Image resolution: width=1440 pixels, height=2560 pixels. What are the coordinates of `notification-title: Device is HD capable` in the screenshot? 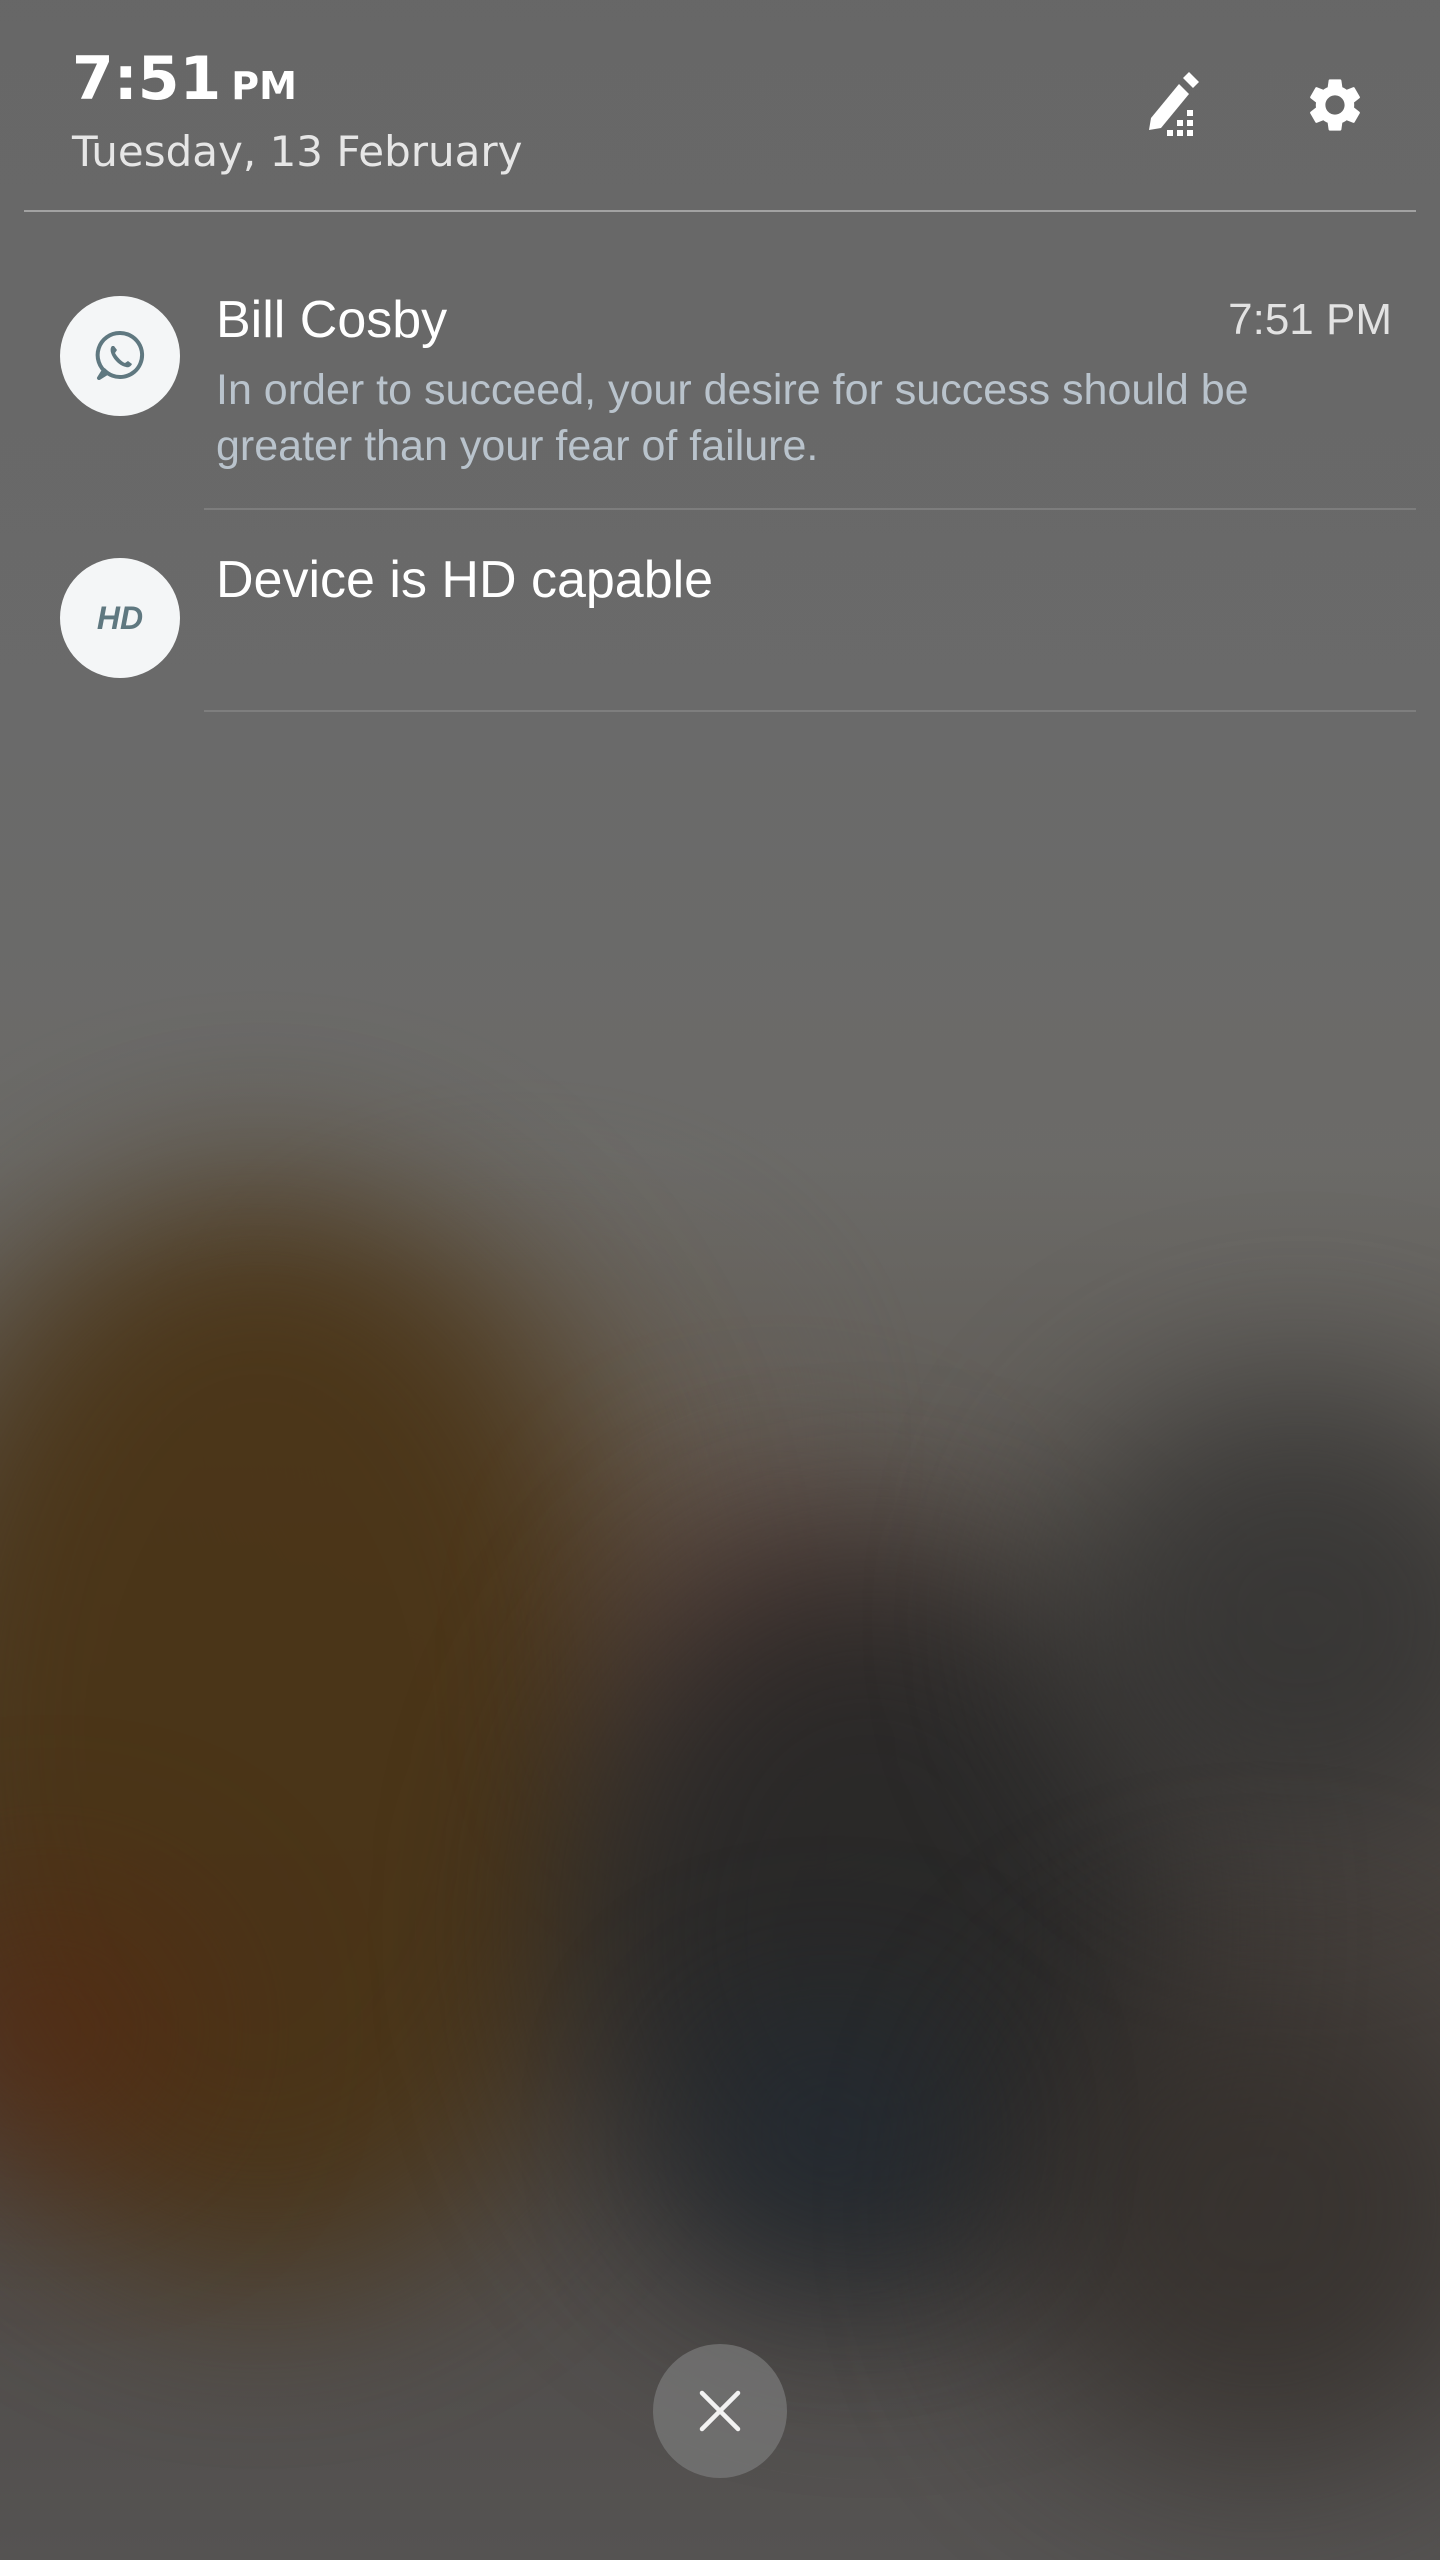 It's located at (465, 580).